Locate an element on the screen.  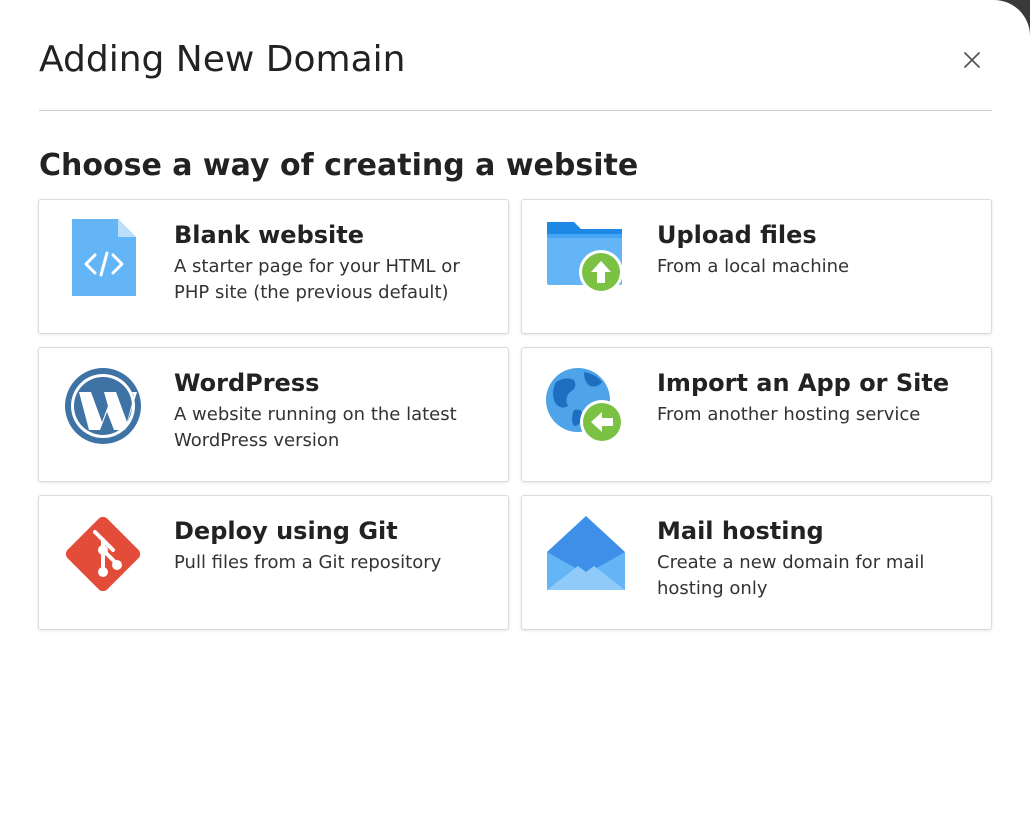
option-description: From a local machine is located at coordinates (753, 266).